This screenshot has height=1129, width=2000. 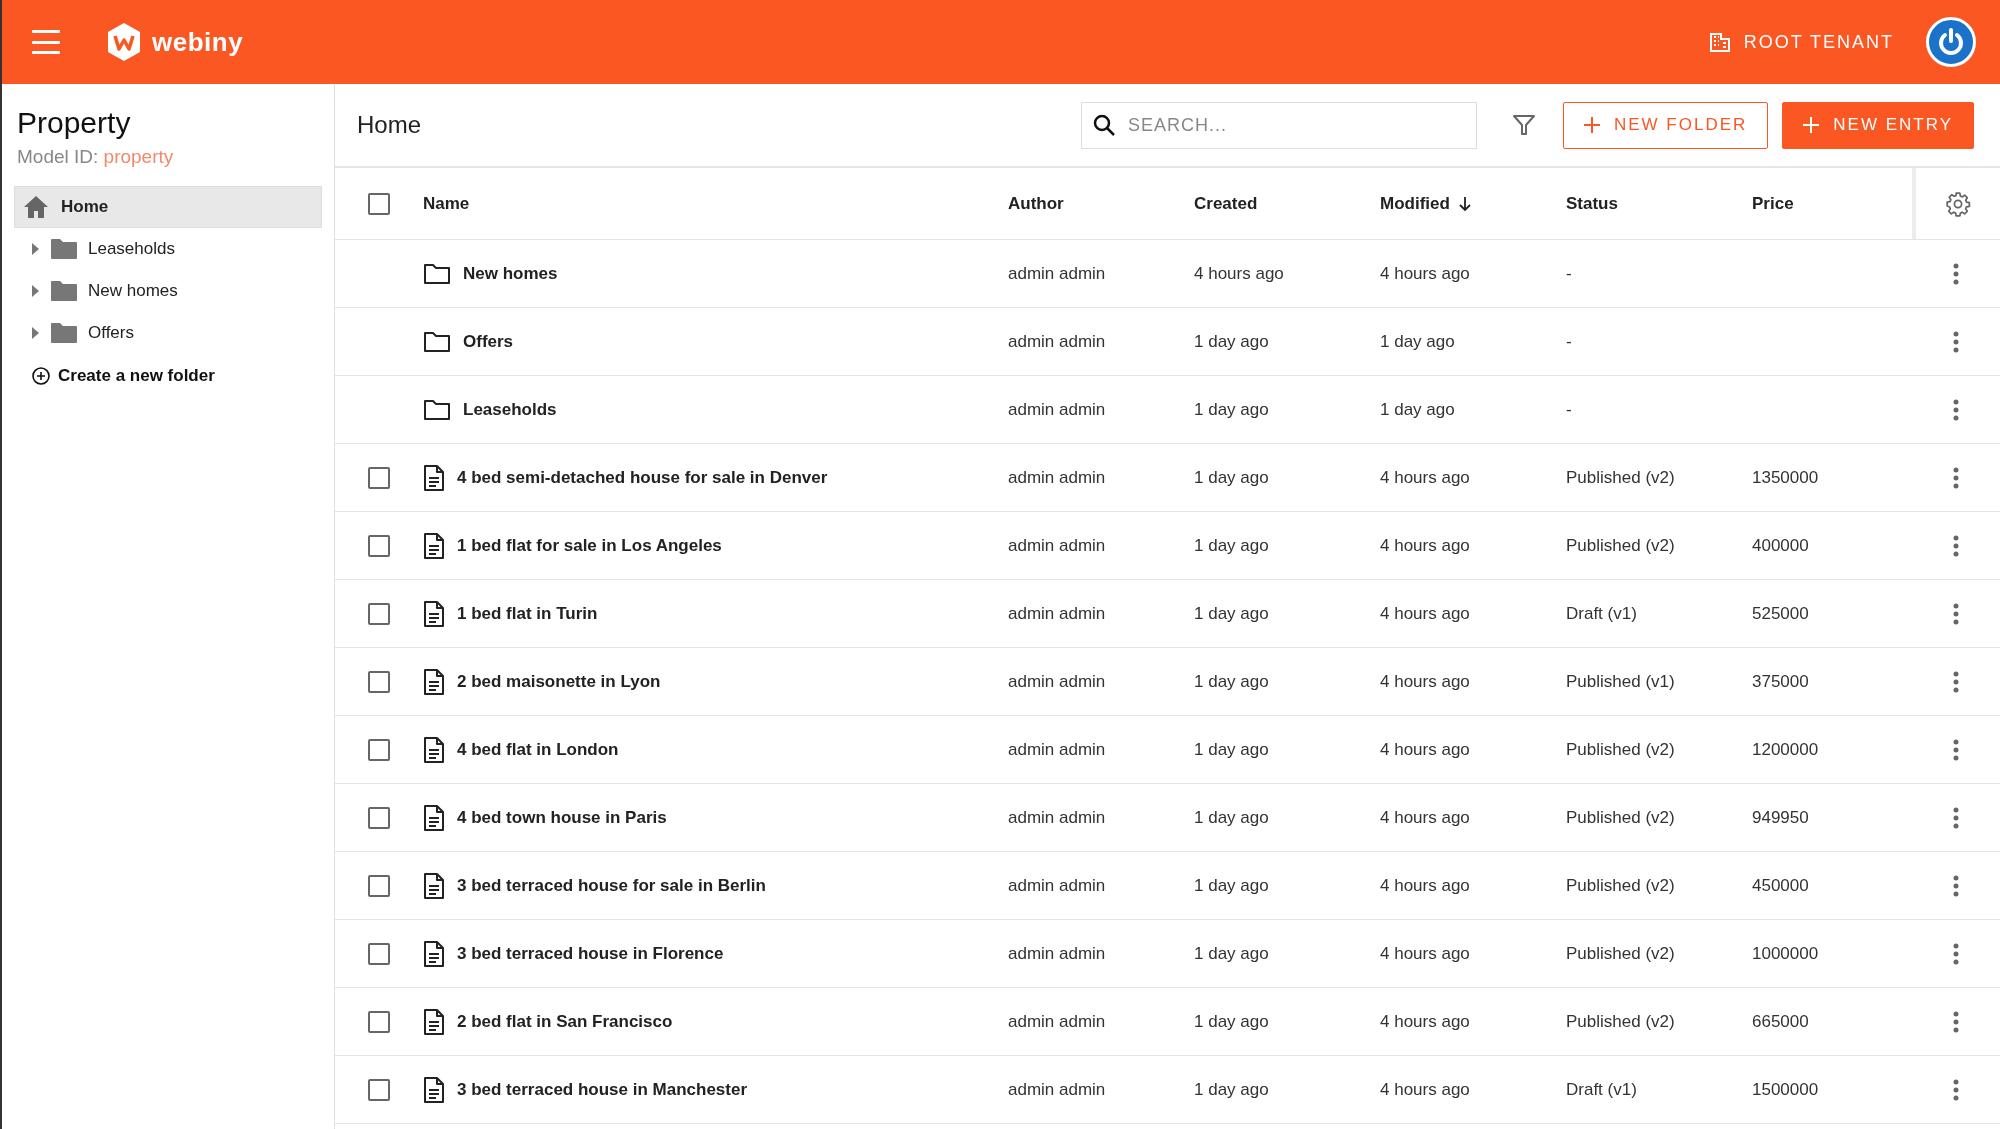 I want to click on name-cell: Leaseholds, so click(x=510, y=409).